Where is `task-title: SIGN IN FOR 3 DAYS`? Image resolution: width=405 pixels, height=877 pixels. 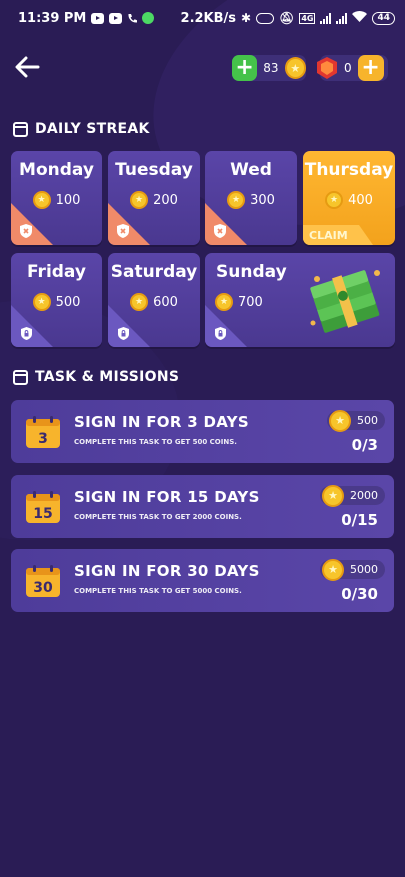 task-title: SIGN IN FOR 3 DAYS is located at coordinates (161, 422).